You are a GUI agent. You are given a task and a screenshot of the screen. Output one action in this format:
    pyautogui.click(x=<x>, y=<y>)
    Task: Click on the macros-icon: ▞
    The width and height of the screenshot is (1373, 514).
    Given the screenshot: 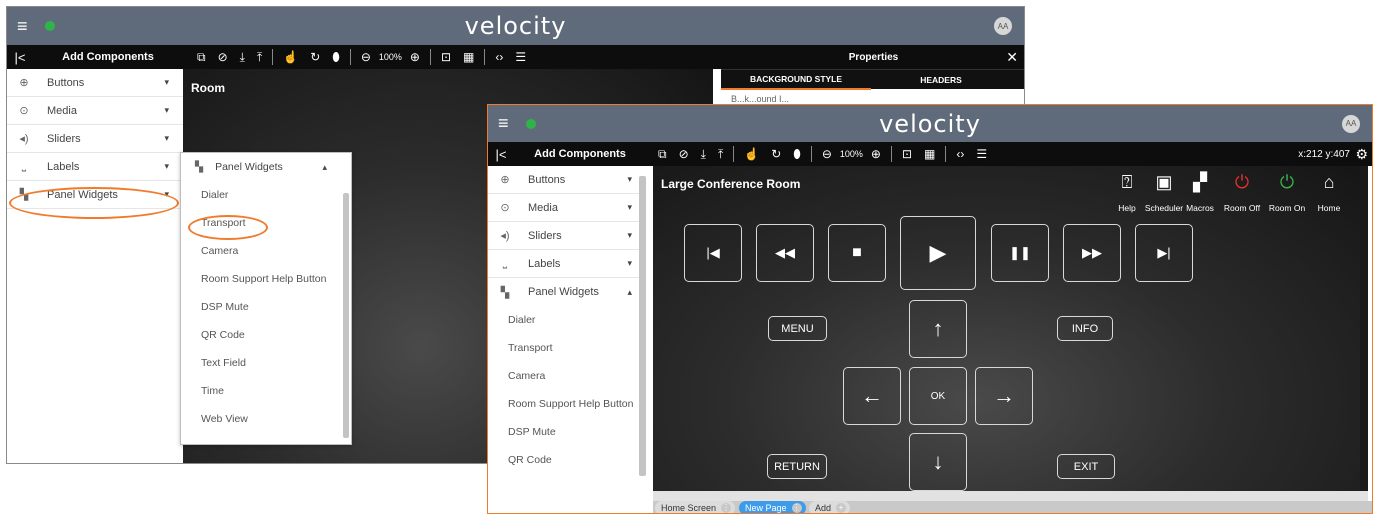 What is the action you would take?
    pyautogui.click(x=1200, y=182)
    